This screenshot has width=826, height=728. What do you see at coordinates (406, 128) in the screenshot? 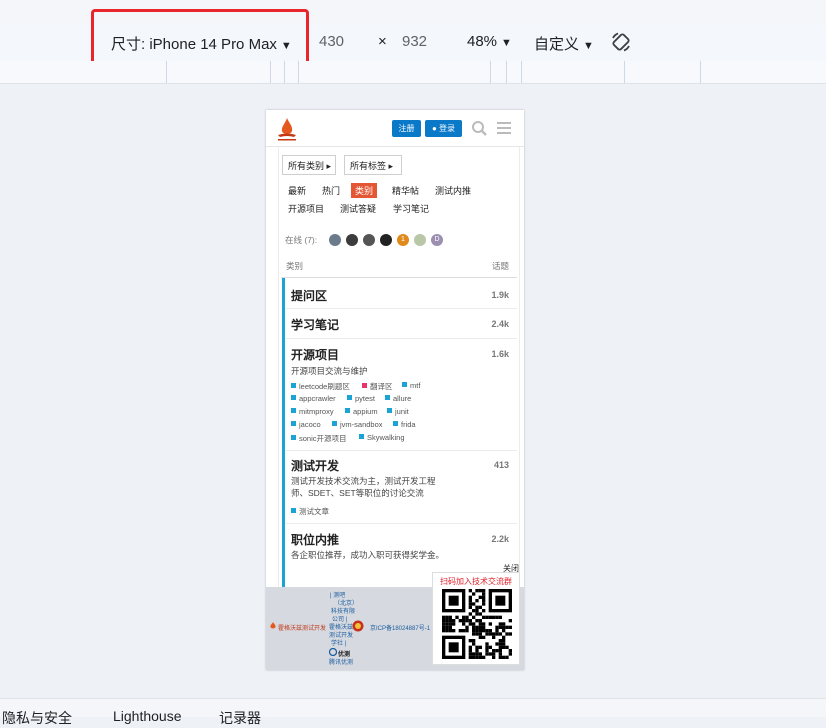
I see `register-button: 注册` at bounding box center [406, 128].